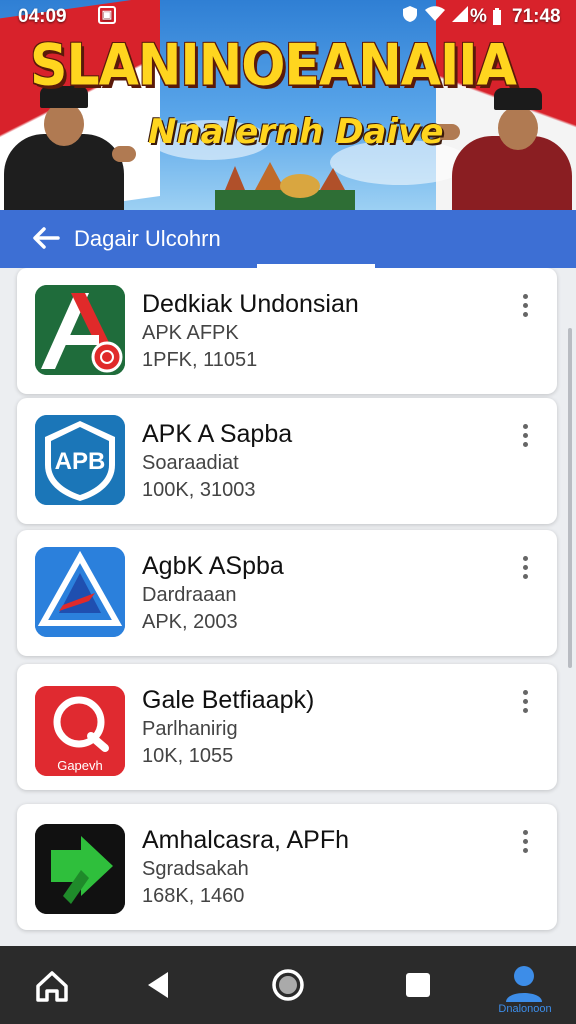  Describe the element at coordinates (80, 592) in the screenshot. I see `triangle-a-icon` at that location.